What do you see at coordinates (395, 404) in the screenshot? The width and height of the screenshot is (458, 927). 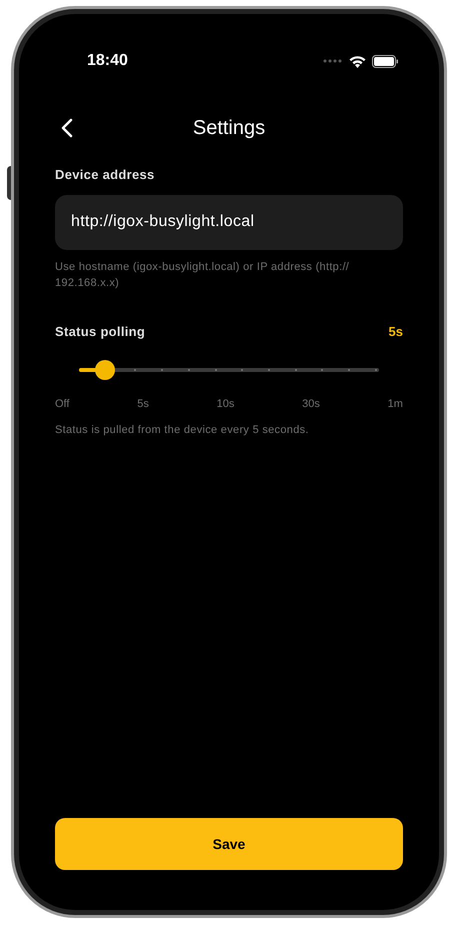 I see `tick-label: 1m` at bounding box center [395, 404].